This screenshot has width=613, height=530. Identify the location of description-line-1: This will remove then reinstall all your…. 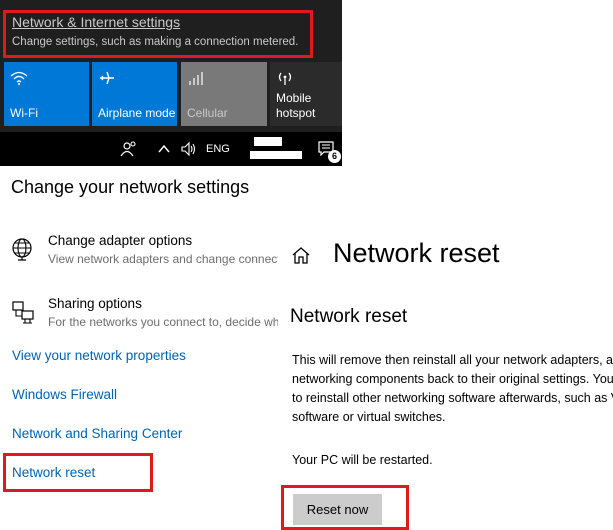
(452, 360).